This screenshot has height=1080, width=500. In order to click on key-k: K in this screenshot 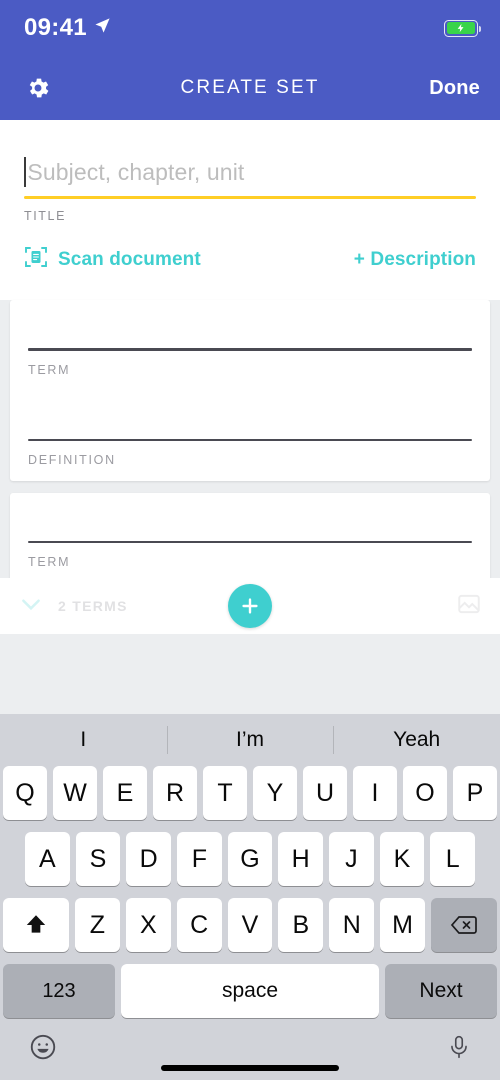, I will do `click(402, 859)`.